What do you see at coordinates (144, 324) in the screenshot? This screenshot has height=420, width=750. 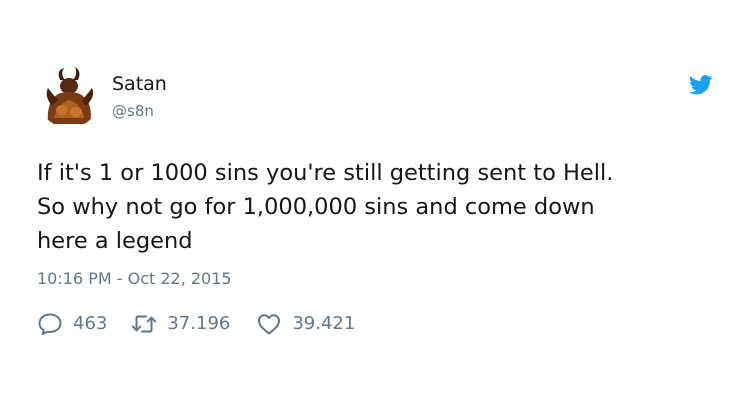 I see `retweet-icon` at bounding box center [144, 324].